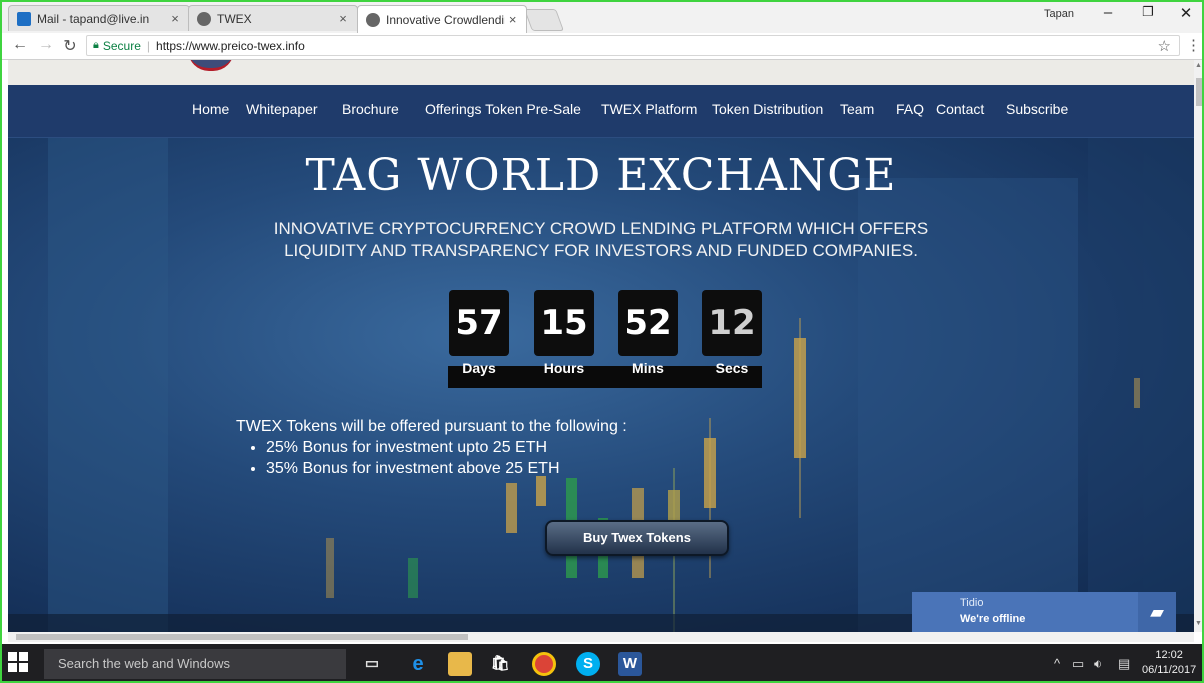  What do you see at coordinates (1148, 12) in the screenshot?
I see `restore-icon: ❐` at bounding box center [1148, 12].